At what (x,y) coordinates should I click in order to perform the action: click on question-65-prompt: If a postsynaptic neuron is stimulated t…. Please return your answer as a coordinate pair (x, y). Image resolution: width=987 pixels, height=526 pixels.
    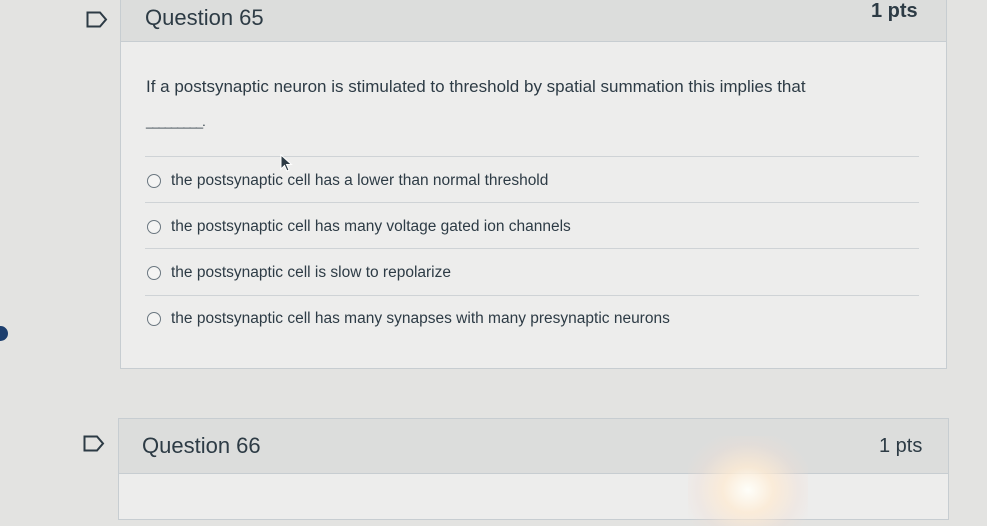
    Looking at the image, I should click on (476, 86).